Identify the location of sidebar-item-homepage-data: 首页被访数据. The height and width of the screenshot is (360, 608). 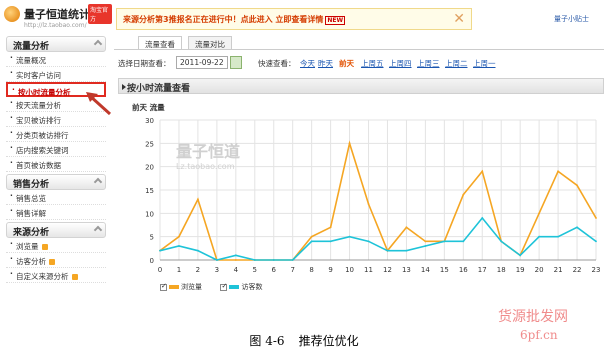
(56, 164).